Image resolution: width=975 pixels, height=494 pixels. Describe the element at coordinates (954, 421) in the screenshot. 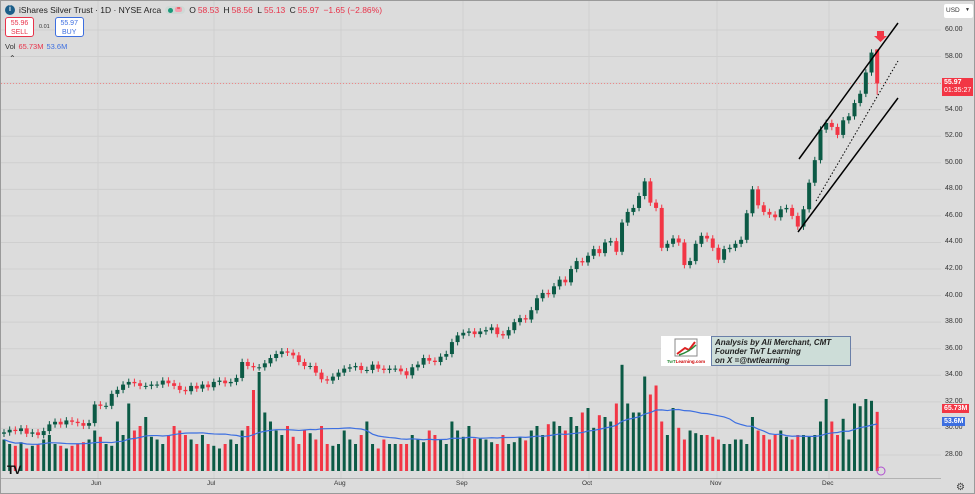

I see `volume-ma-tag: 53.6M` at that location.